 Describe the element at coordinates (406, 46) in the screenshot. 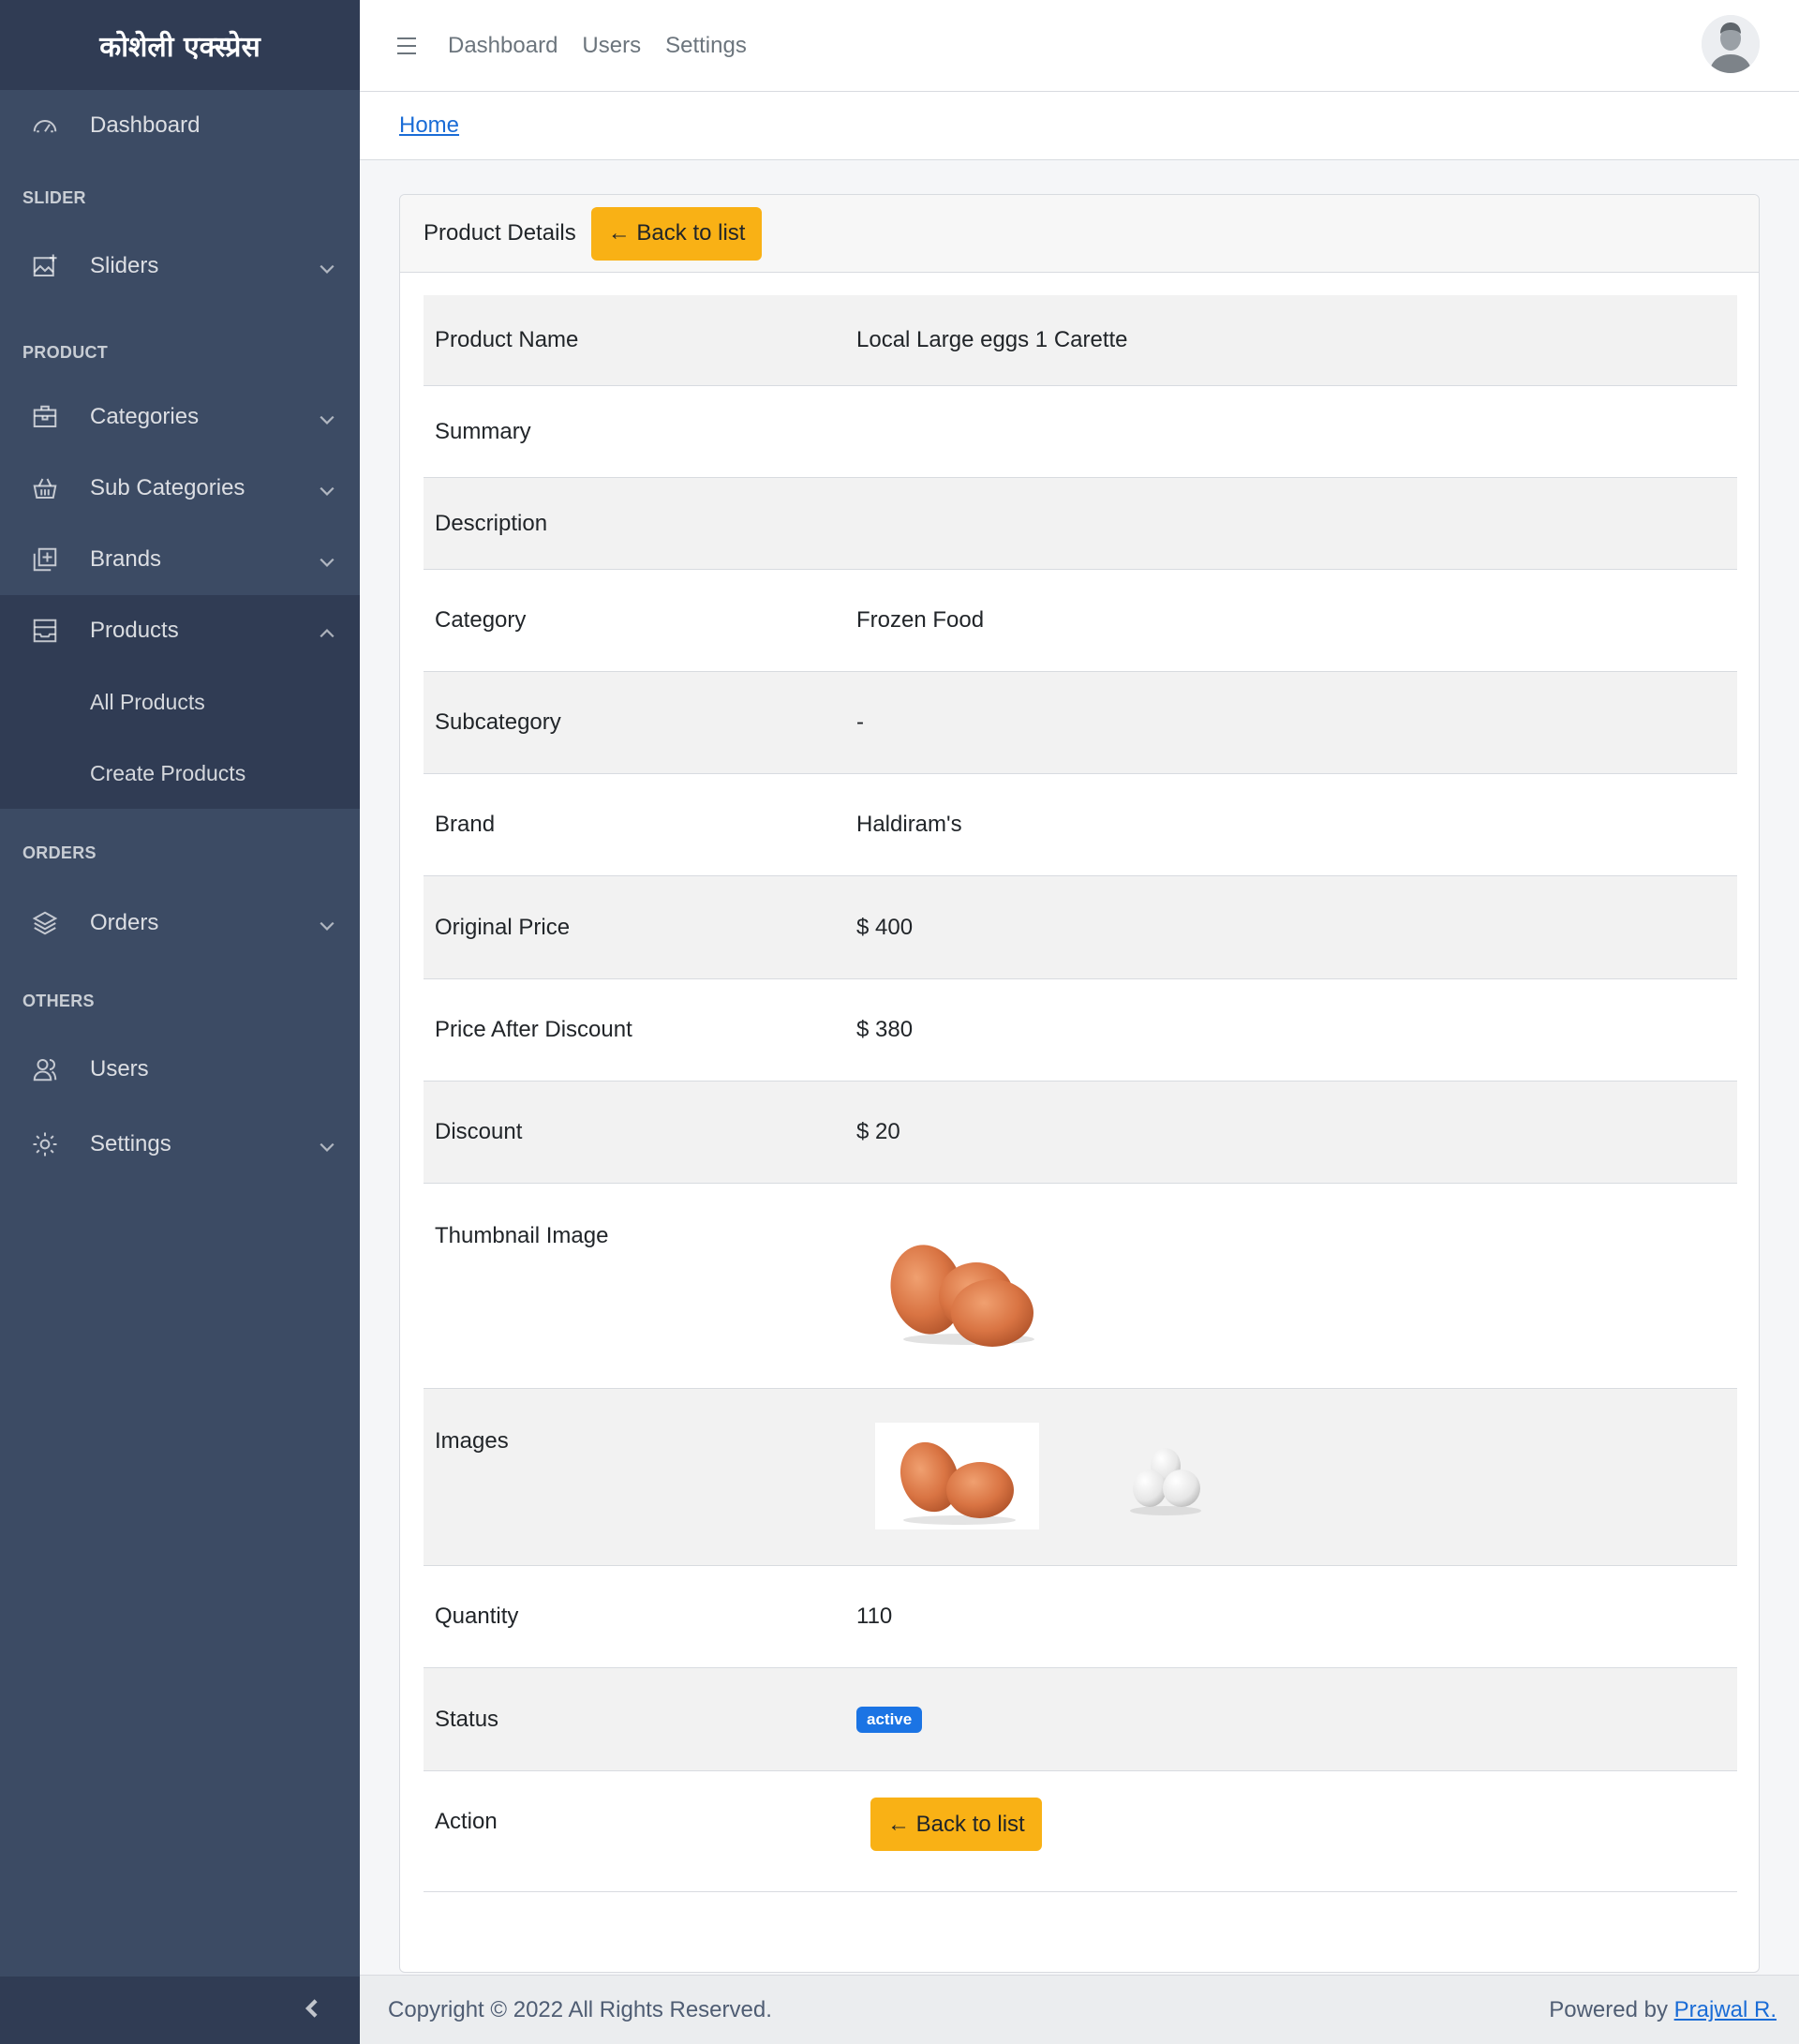

I see `menu-icon` at that location.